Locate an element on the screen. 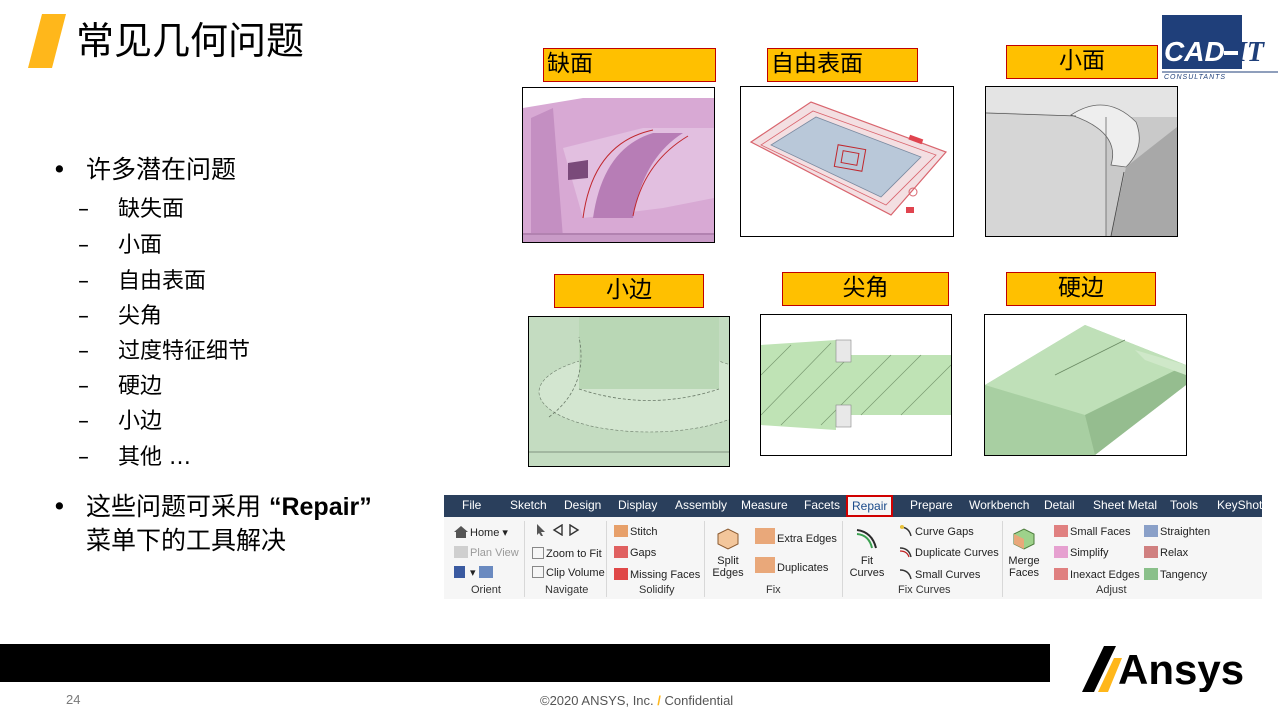 This screenshot has width=1280, height=720. menu-sketch: Sketch is located at coordinates (528, 505).